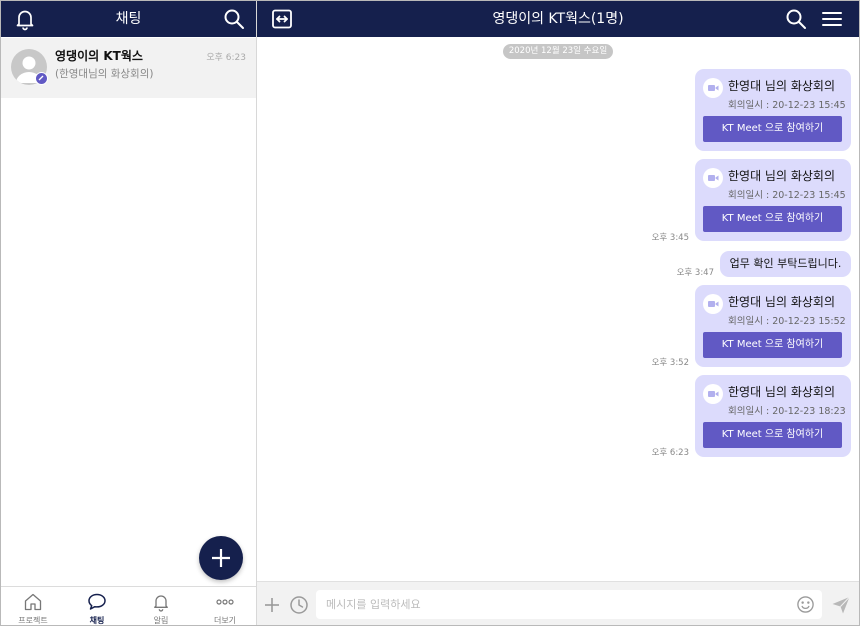 This screenshot has height=626, width=860. I want to click on message-time: 오후 3:45, so click(670, 238).